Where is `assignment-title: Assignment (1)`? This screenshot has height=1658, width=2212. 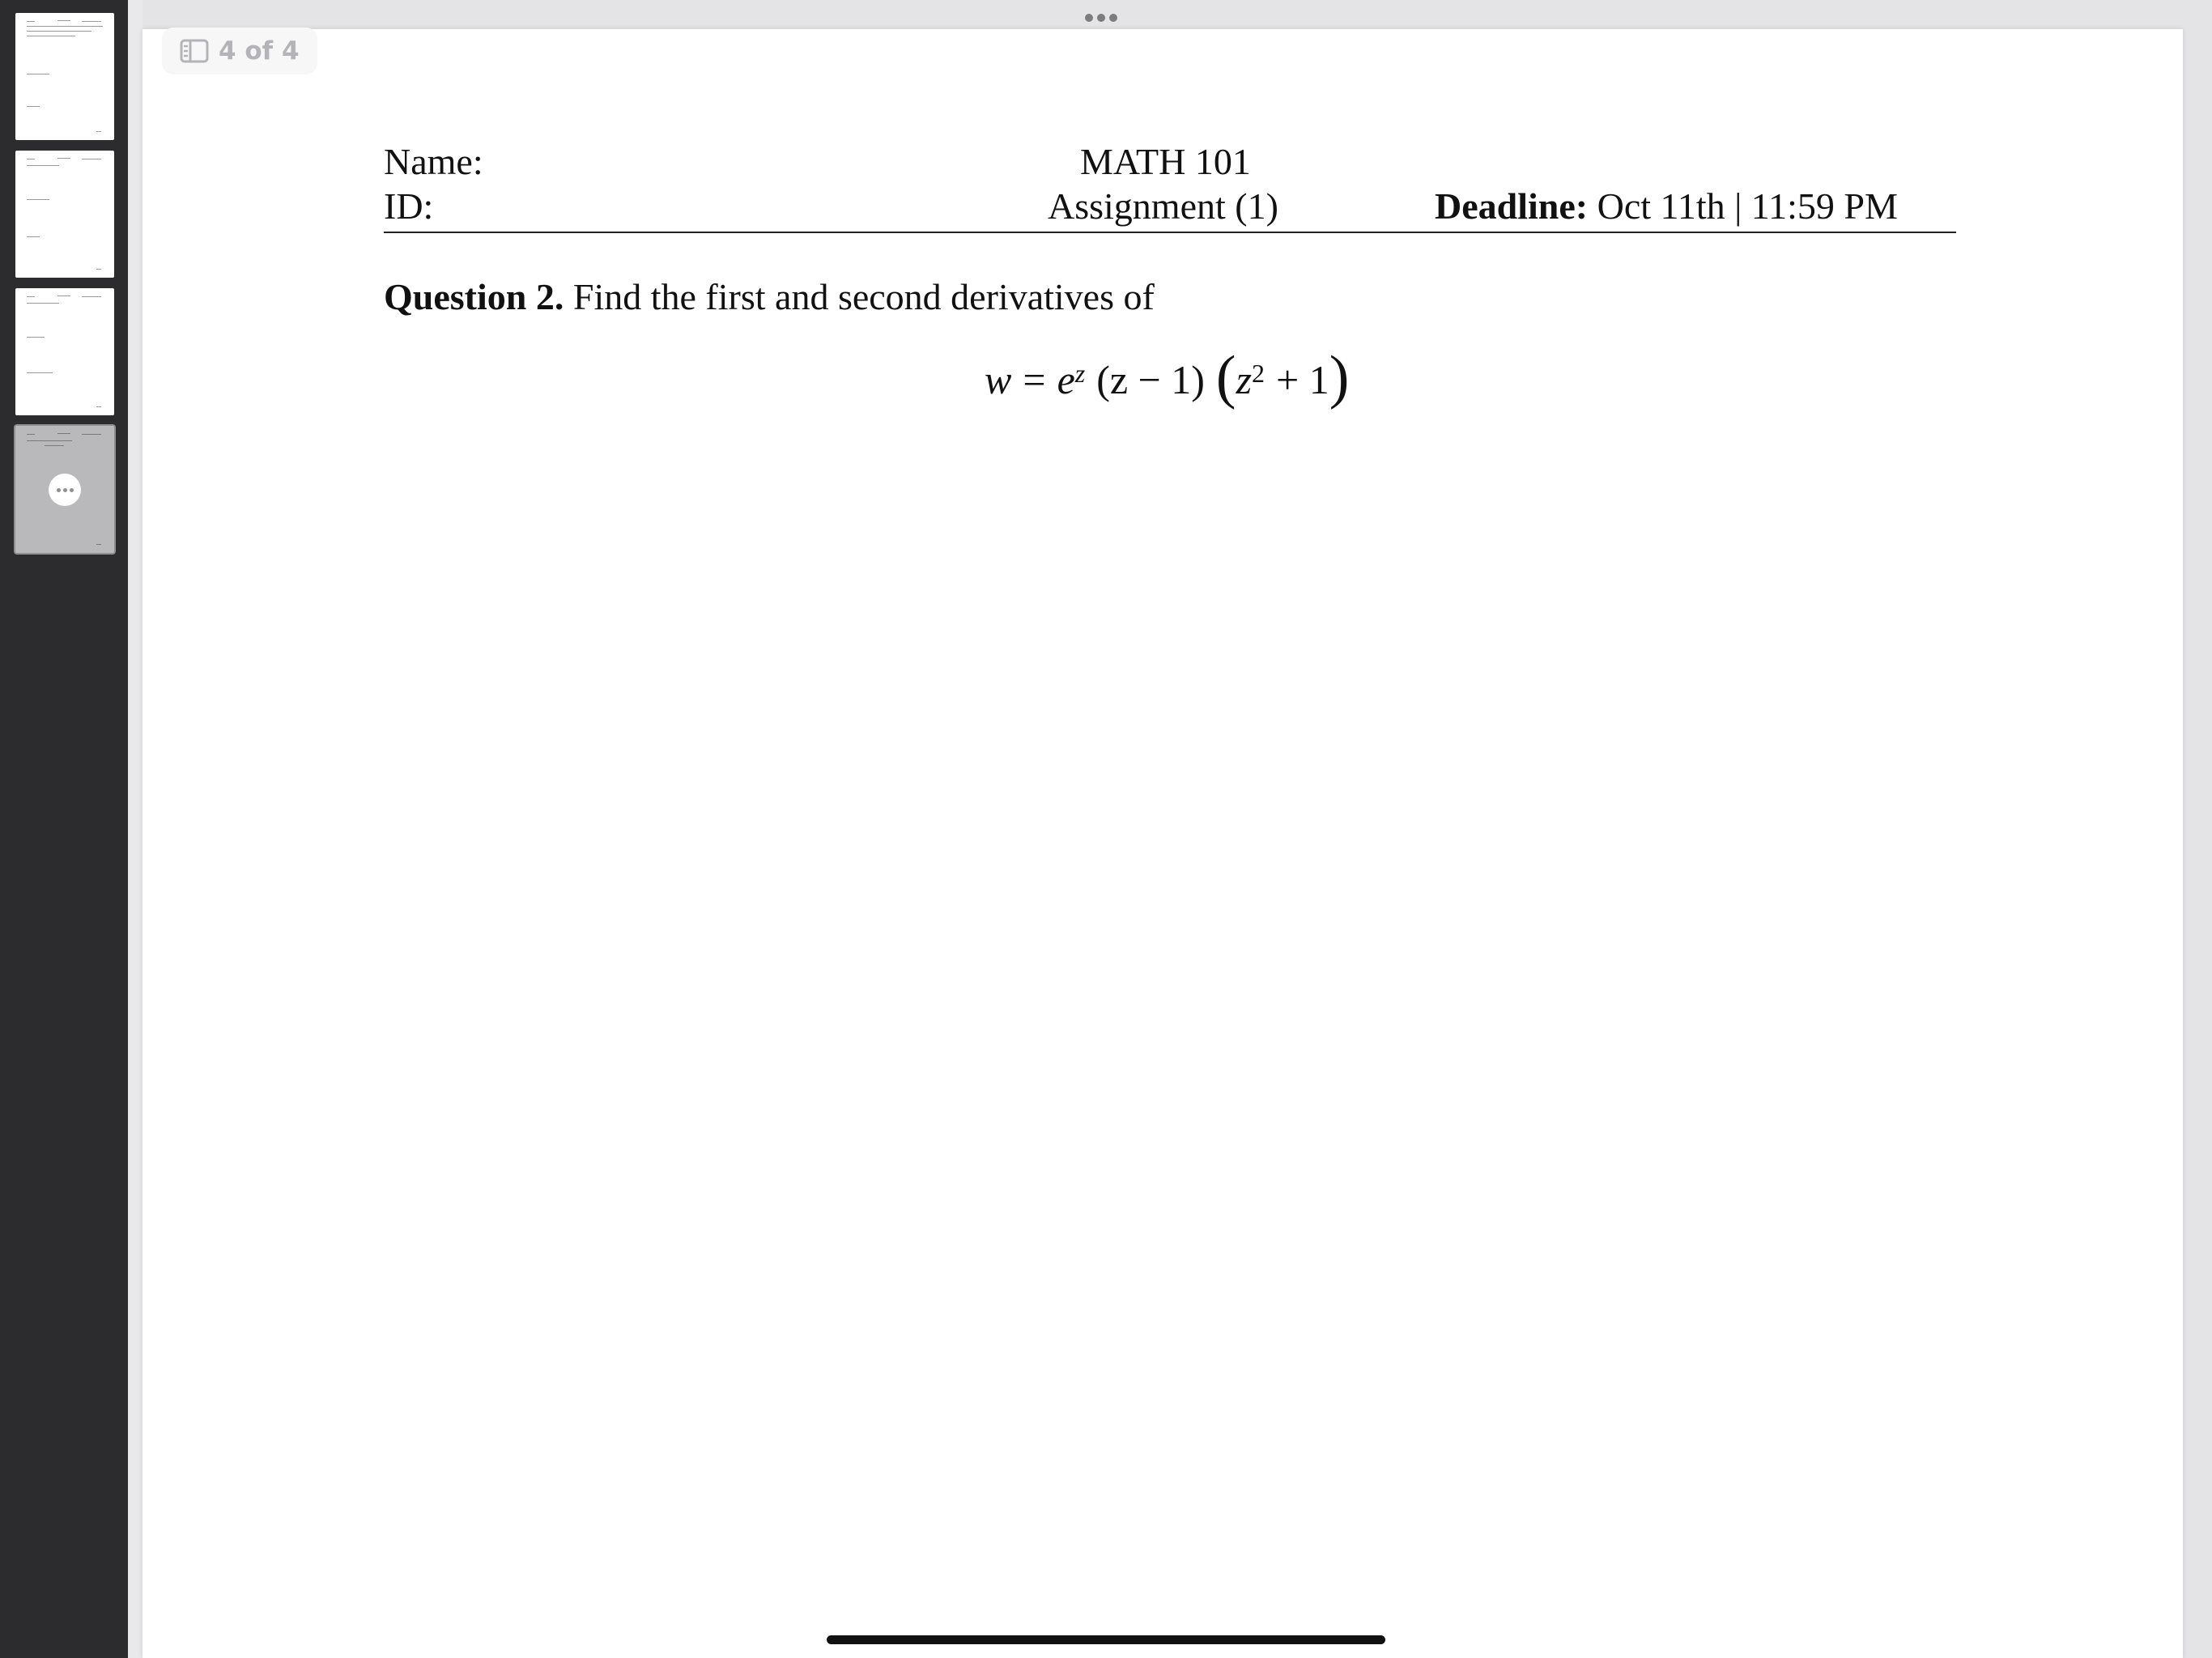 assignment-title: Assignment (1) is located at coordinates (1163, 206).